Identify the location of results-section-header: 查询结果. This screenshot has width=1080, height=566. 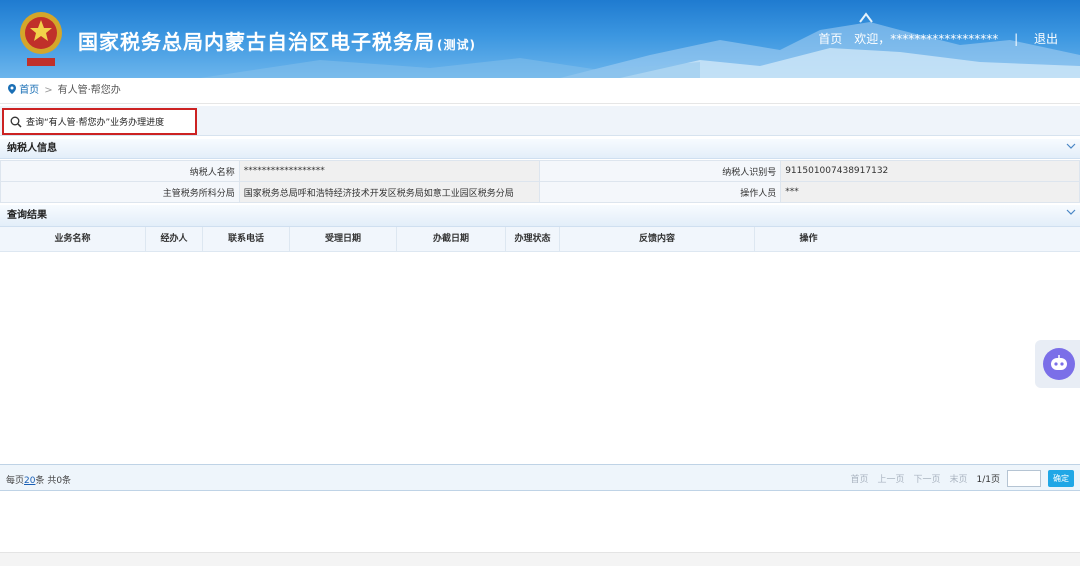
(540, 216).